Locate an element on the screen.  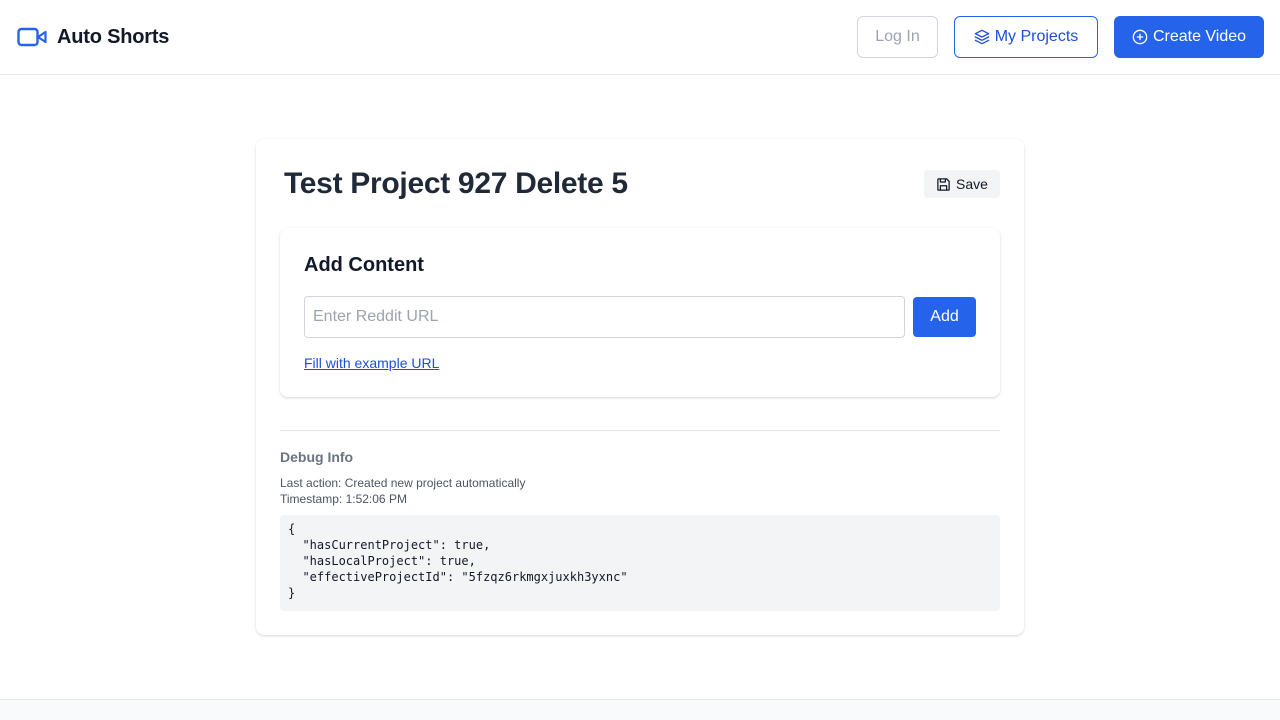
login-button: Log In is located at coordinates (897, 37).